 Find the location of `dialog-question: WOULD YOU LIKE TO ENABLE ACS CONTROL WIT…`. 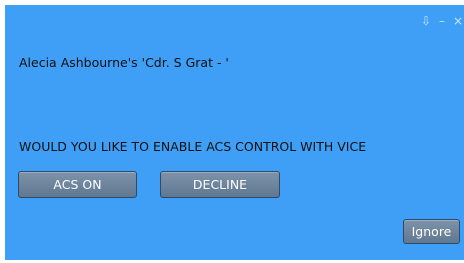

dialog-question: WOULD YOU LIKE TO ENABLE ACS CONTROL WIT… is located at coordinates (193, 146).